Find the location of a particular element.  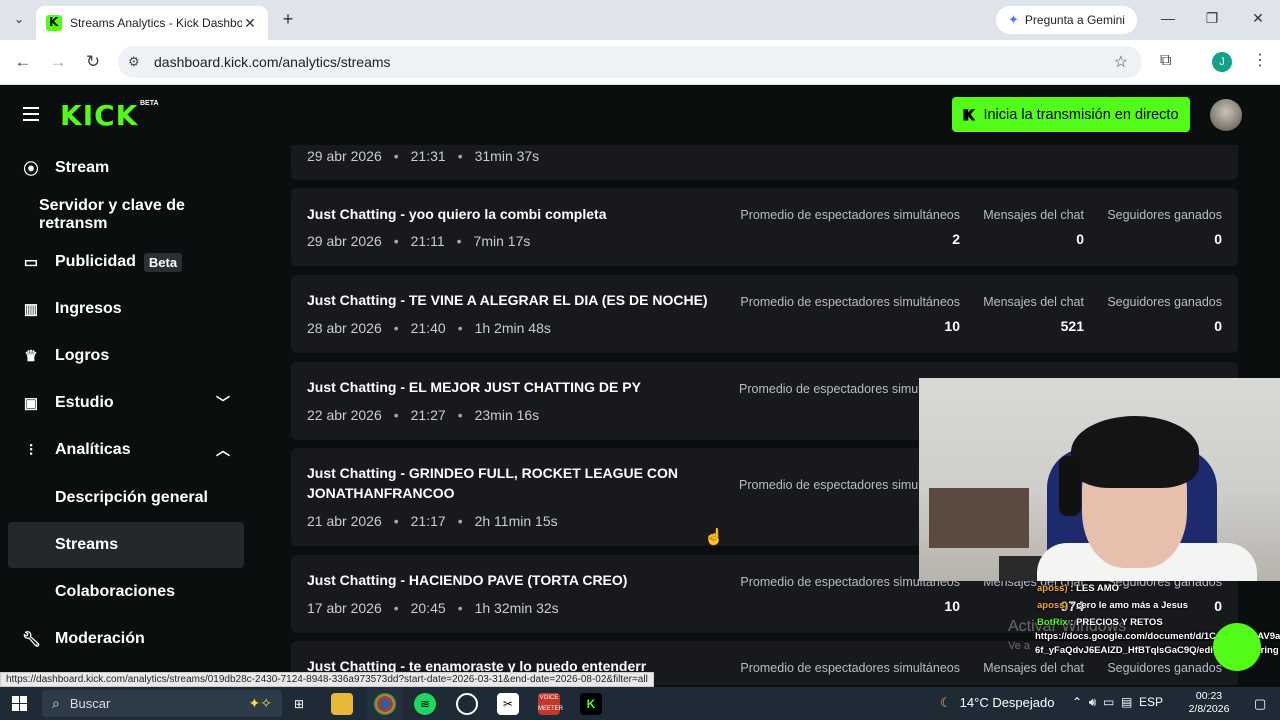

user-avatar is located at coordinates (1226, 115).